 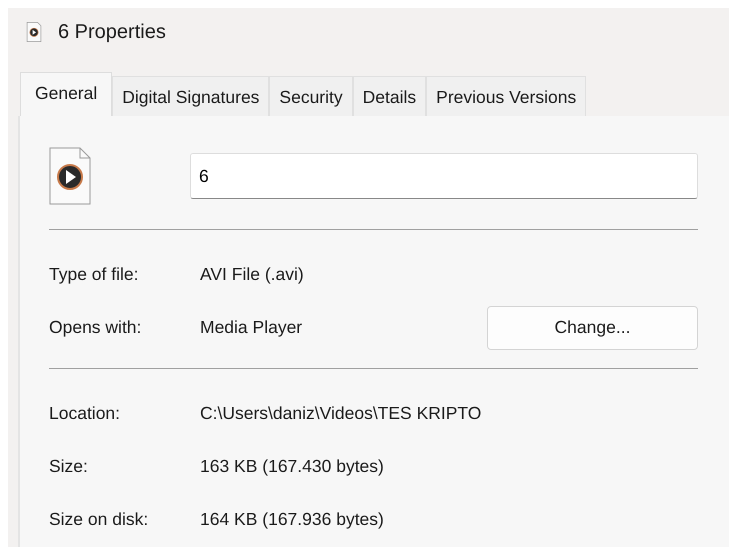 What do you see at coordinates (252, 274) in the screenshot?
I see `field-value: AVI File (.avi)` at bounding box center [252, 274].